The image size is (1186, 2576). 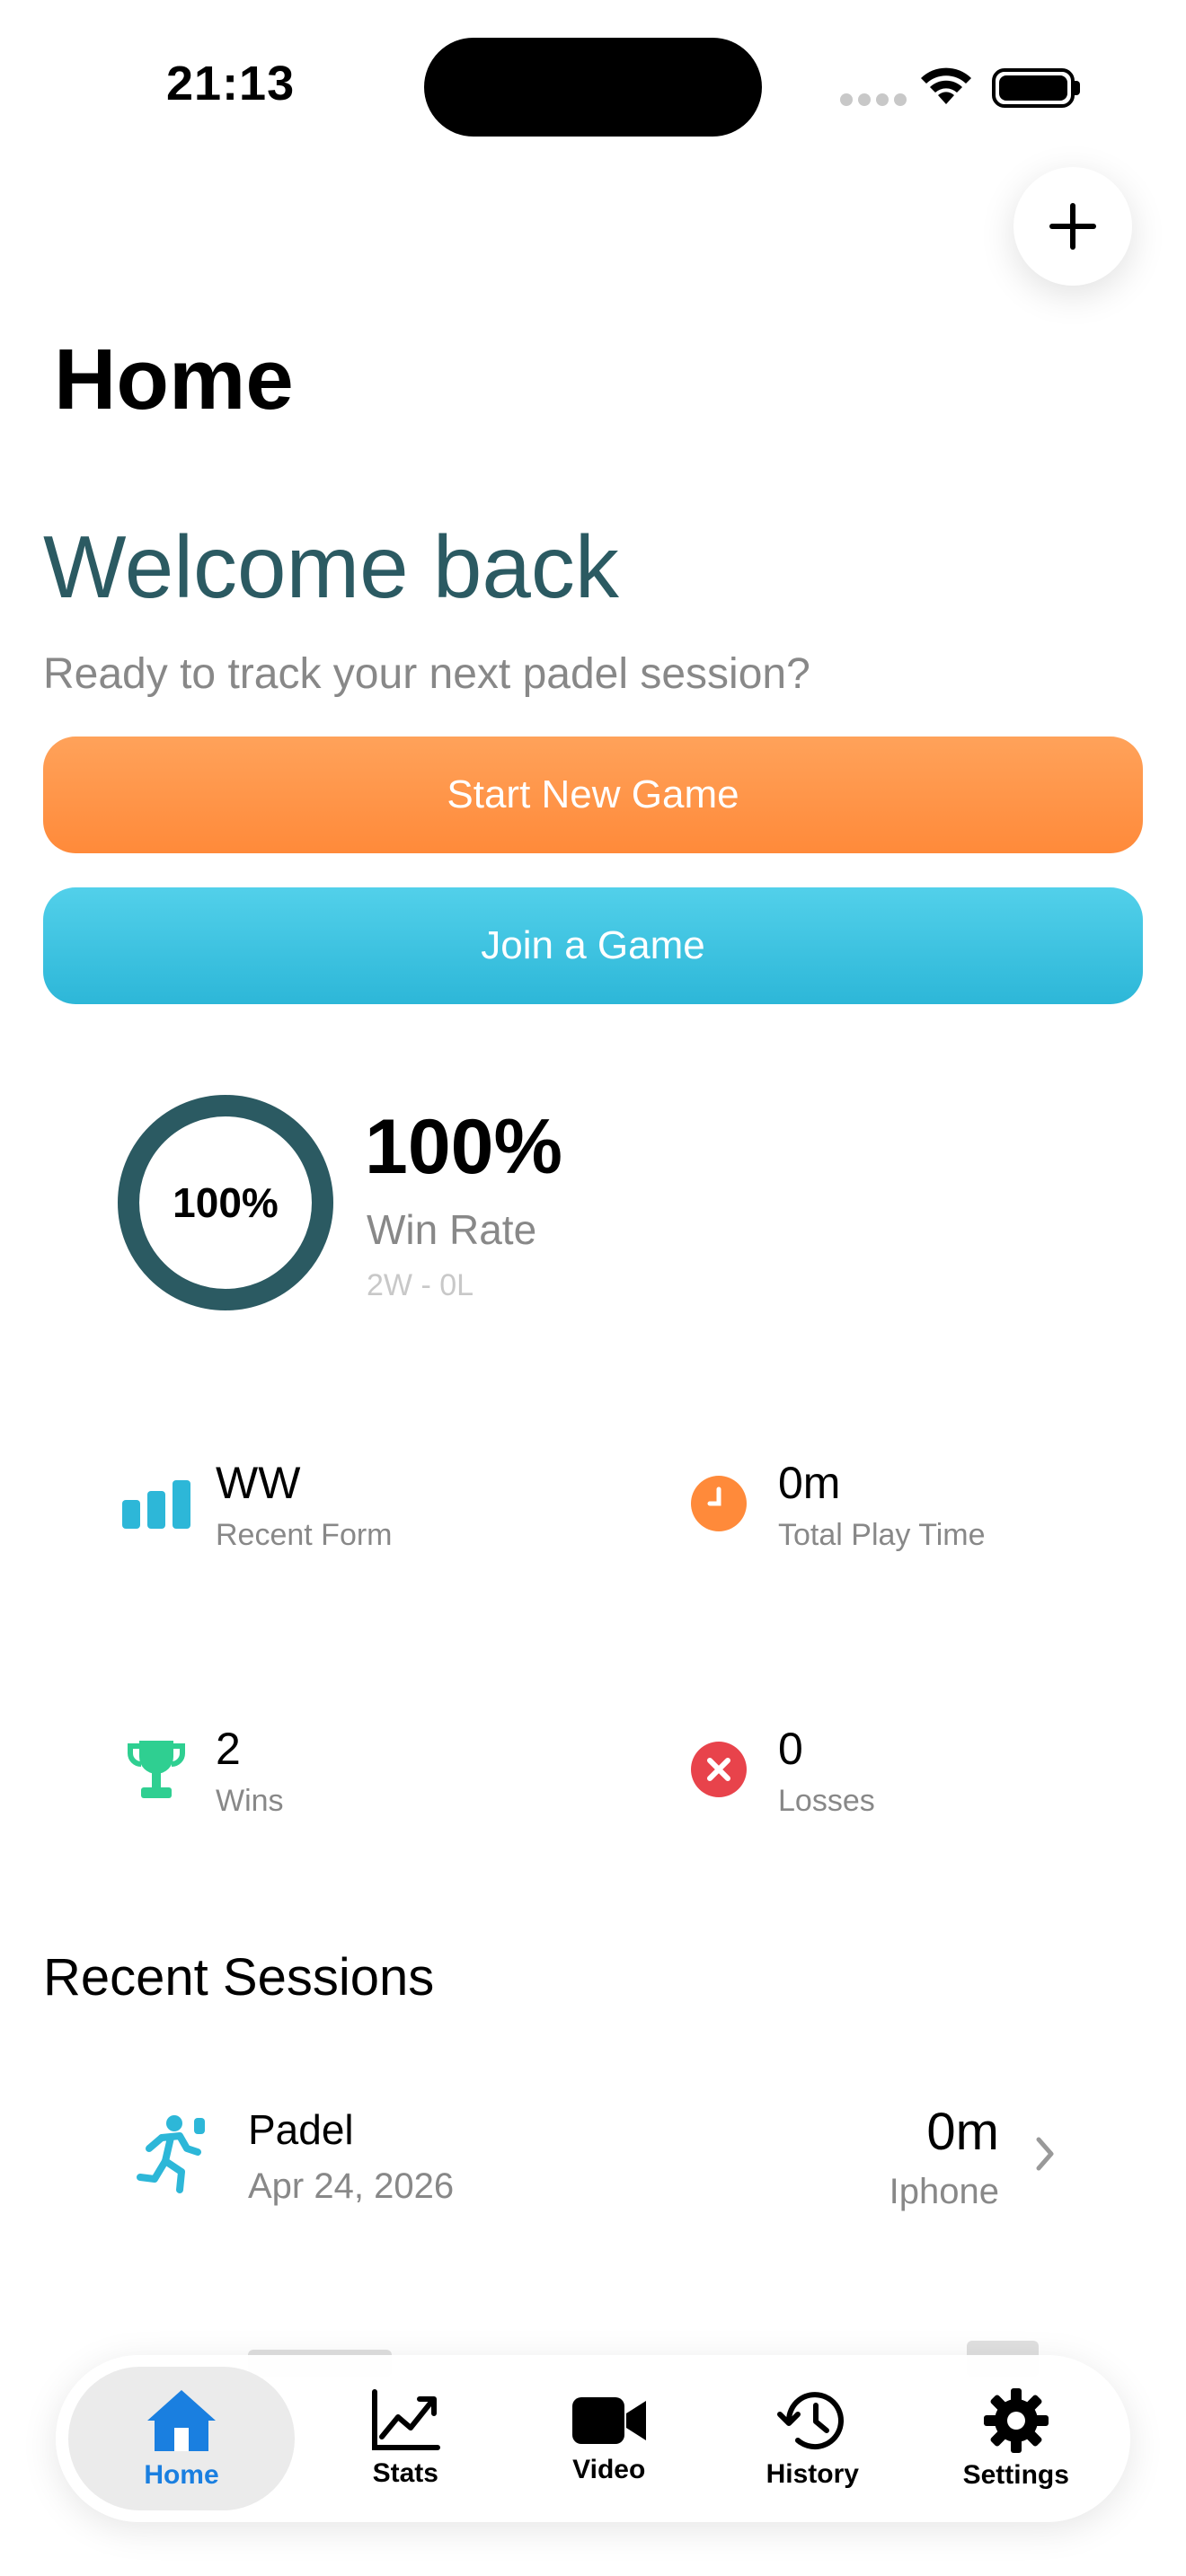 I want to click on add-button, so click(x=1072, y=226).